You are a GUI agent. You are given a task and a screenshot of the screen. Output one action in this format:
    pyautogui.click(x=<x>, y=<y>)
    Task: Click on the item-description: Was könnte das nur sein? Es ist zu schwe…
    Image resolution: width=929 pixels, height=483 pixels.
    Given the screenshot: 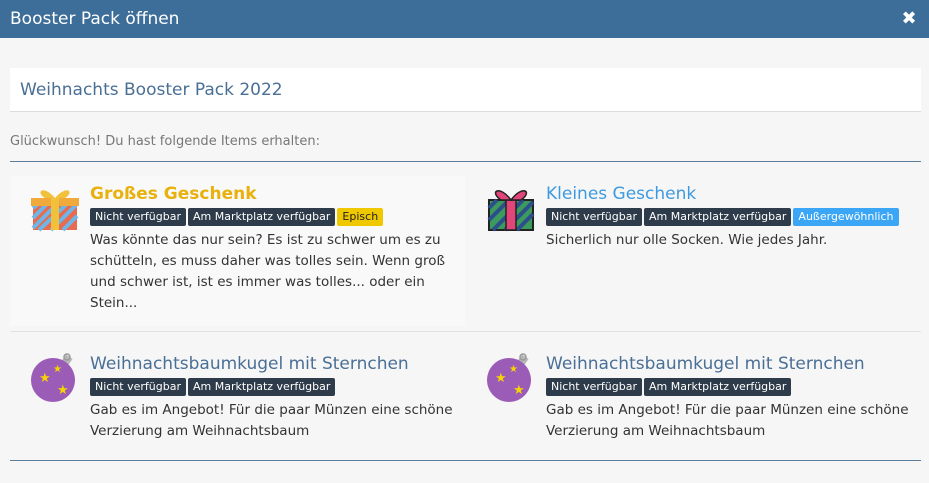 What is the action you would take?
    pyautogui.click(x=267, y=271)
    